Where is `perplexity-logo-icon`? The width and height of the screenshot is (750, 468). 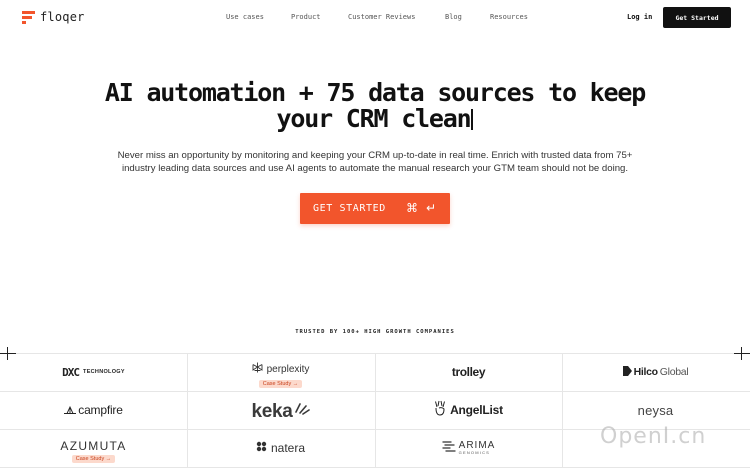 perplexity-logo-icon is located at coordinates (257, 369).